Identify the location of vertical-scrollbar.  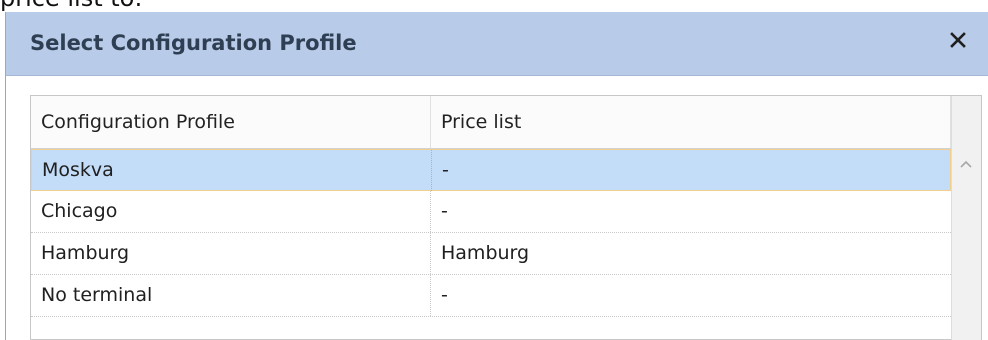
(966, 218).